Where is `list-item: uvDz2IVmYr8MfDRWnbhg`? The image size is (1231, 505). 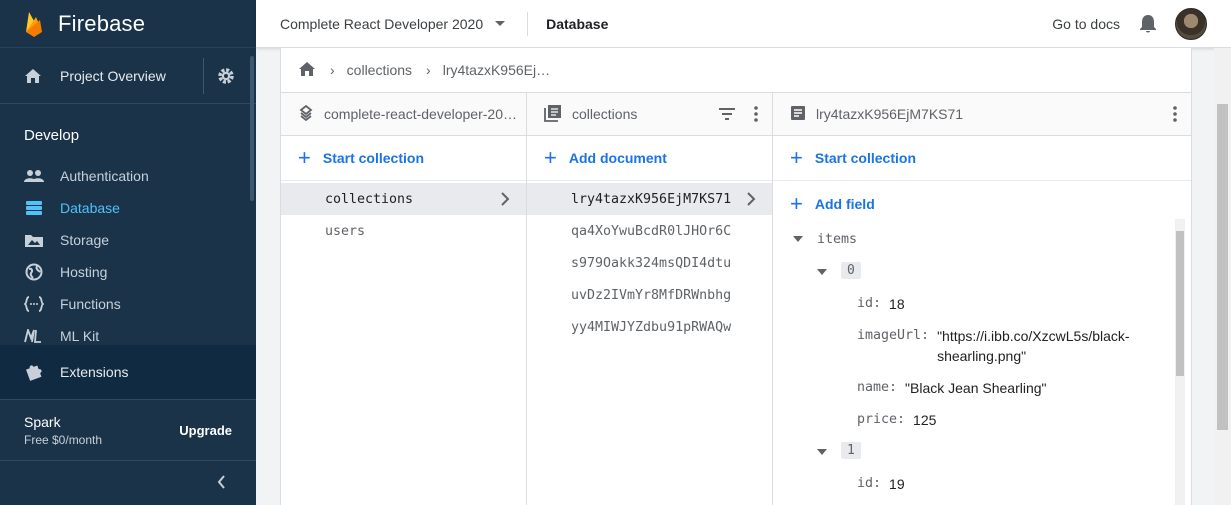
list-item: uvDz2IVmYr8MfDRWnbhg is located at coordinates (649, 295).